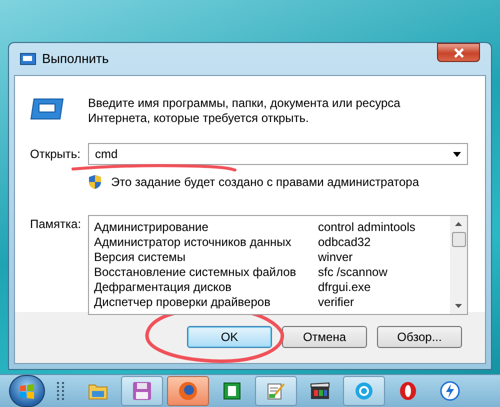 Image resolution: width=500 pixels, height=407 pixels. I want to click on grip-dots-icon, so click(61, 391).